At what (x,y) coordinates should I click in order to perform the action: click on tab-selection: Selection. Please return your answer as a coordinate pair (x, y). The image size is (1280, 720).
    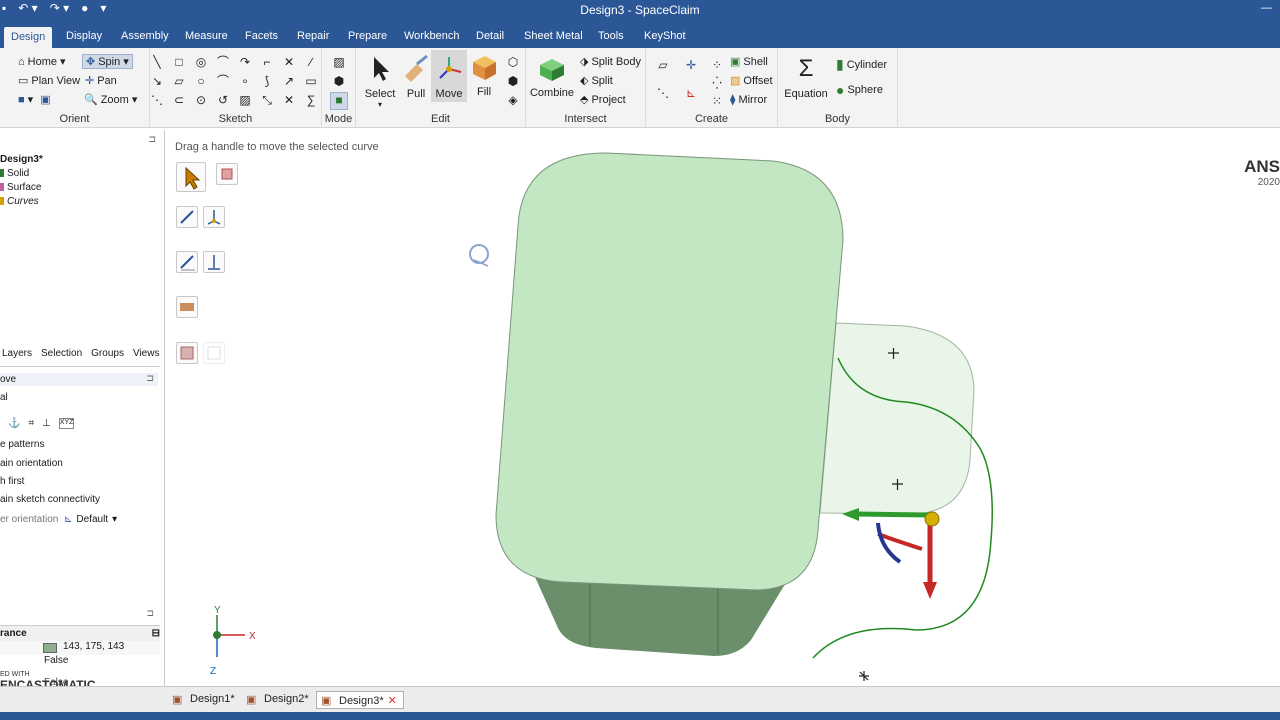
    Looking at the image, I should click on (61, 353).